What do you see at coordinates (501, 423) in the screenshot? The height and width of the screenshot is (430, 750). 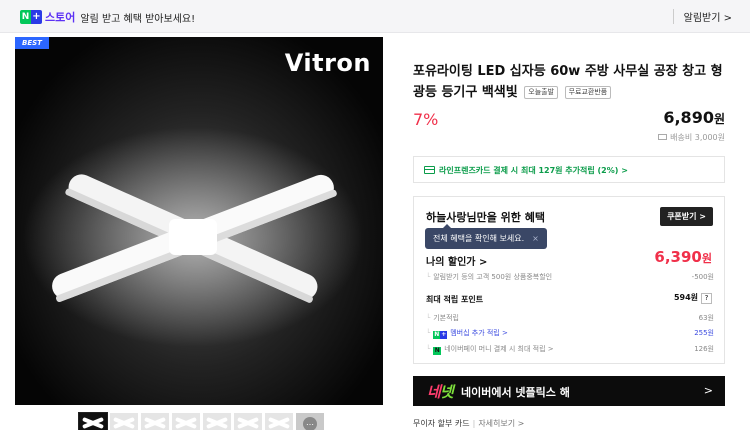 I see `installment-detail-link: 자세히보기 >` at bounding box center [501, 423].